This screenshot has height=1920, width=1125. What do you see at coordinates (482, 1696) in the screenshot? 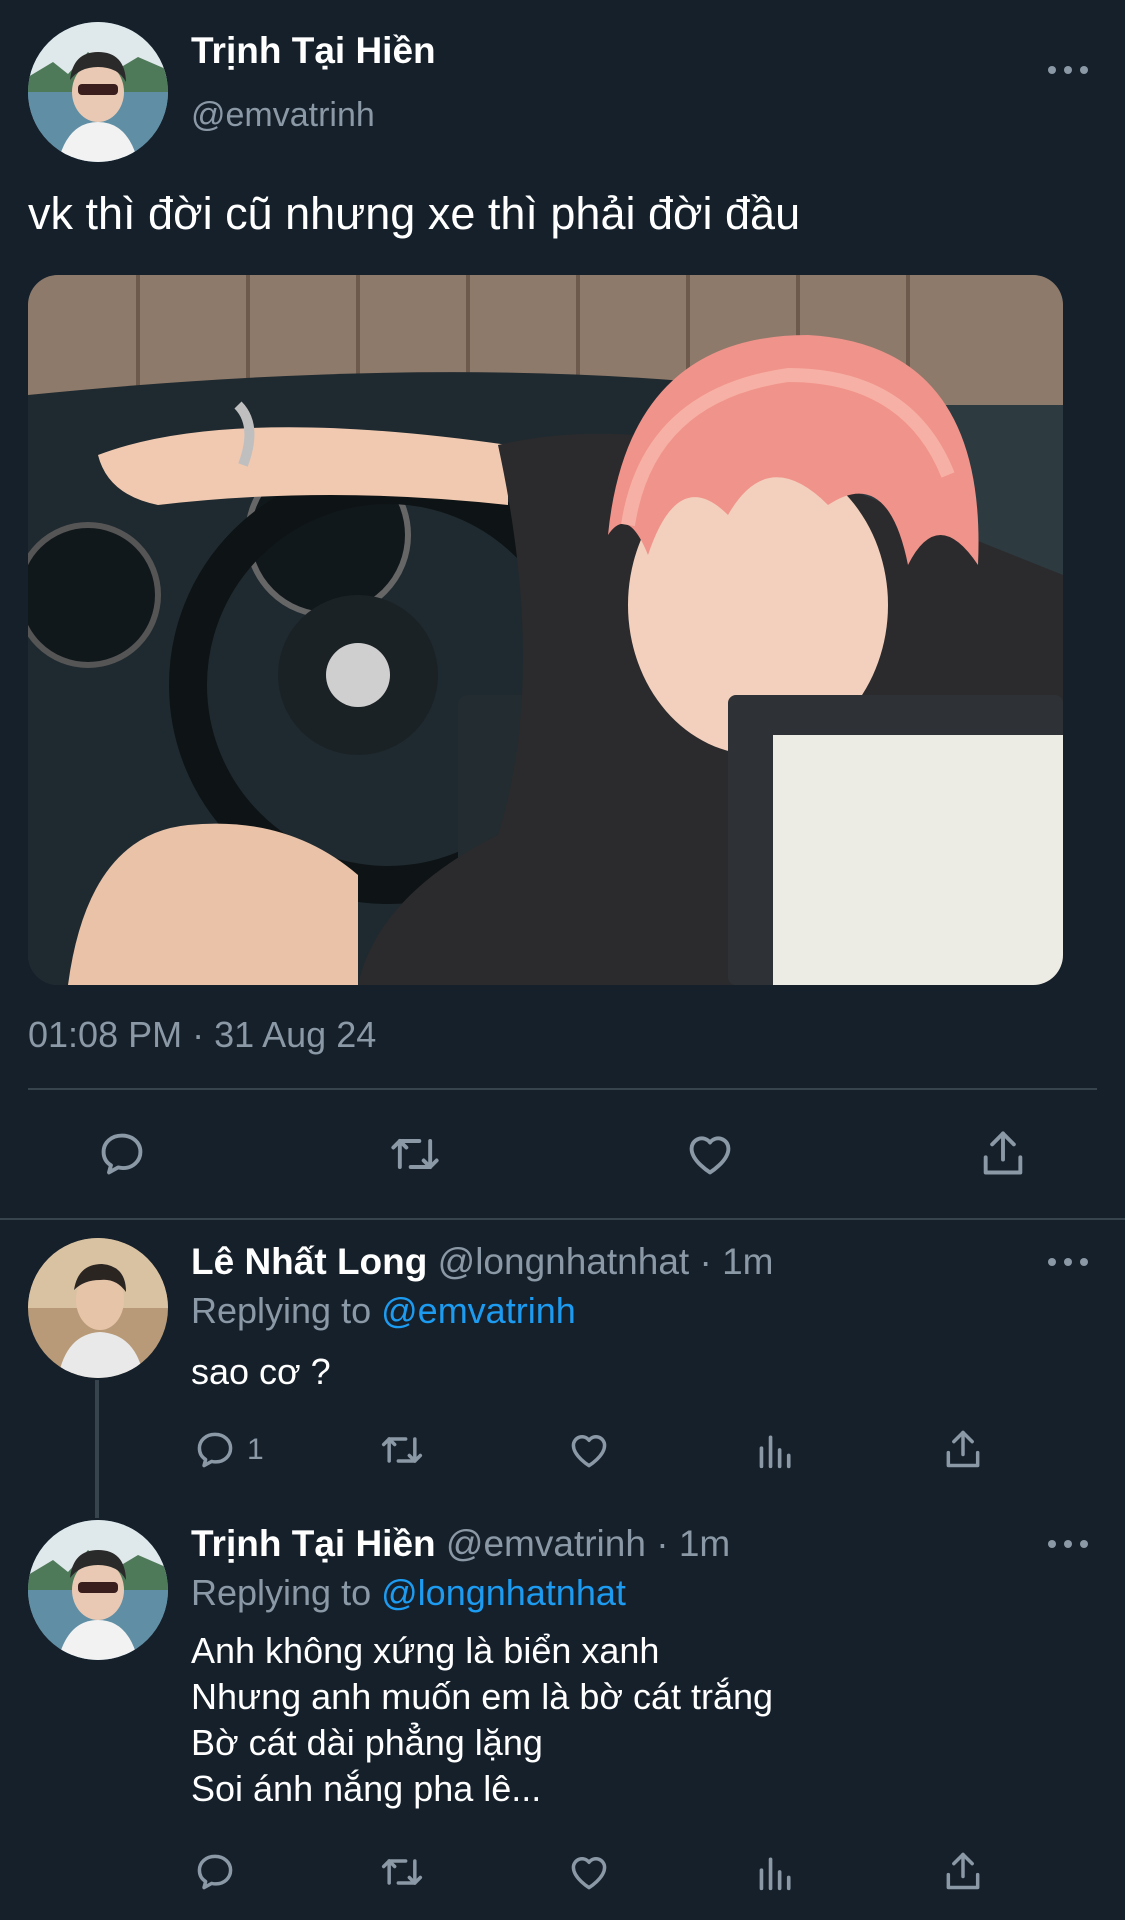
I see `reply-text-line: Nhưng anh muốn em là bờ cát trắng` at bounding box center [482, 1696].